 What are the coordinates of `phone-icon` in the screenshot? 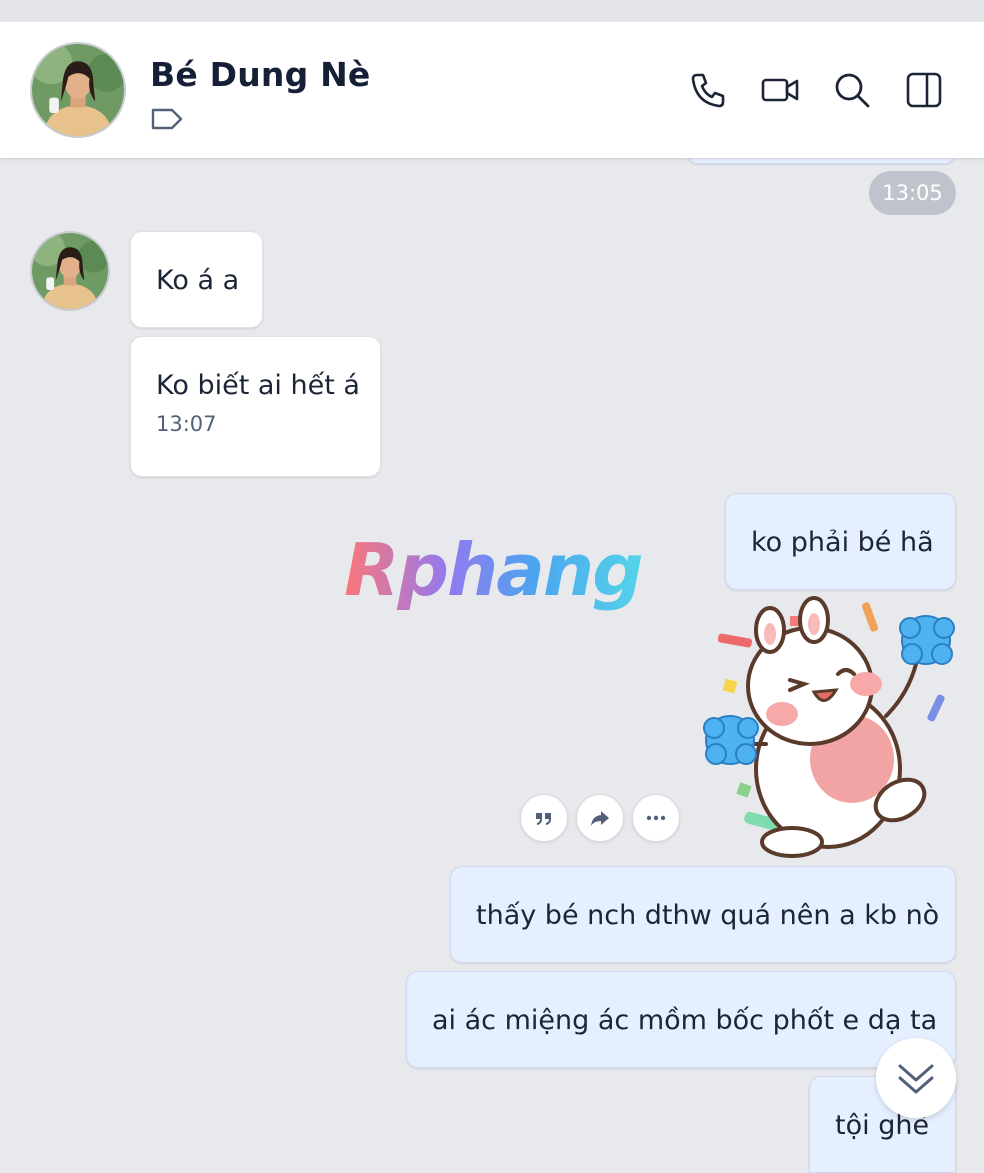 It's located at (708, 90).